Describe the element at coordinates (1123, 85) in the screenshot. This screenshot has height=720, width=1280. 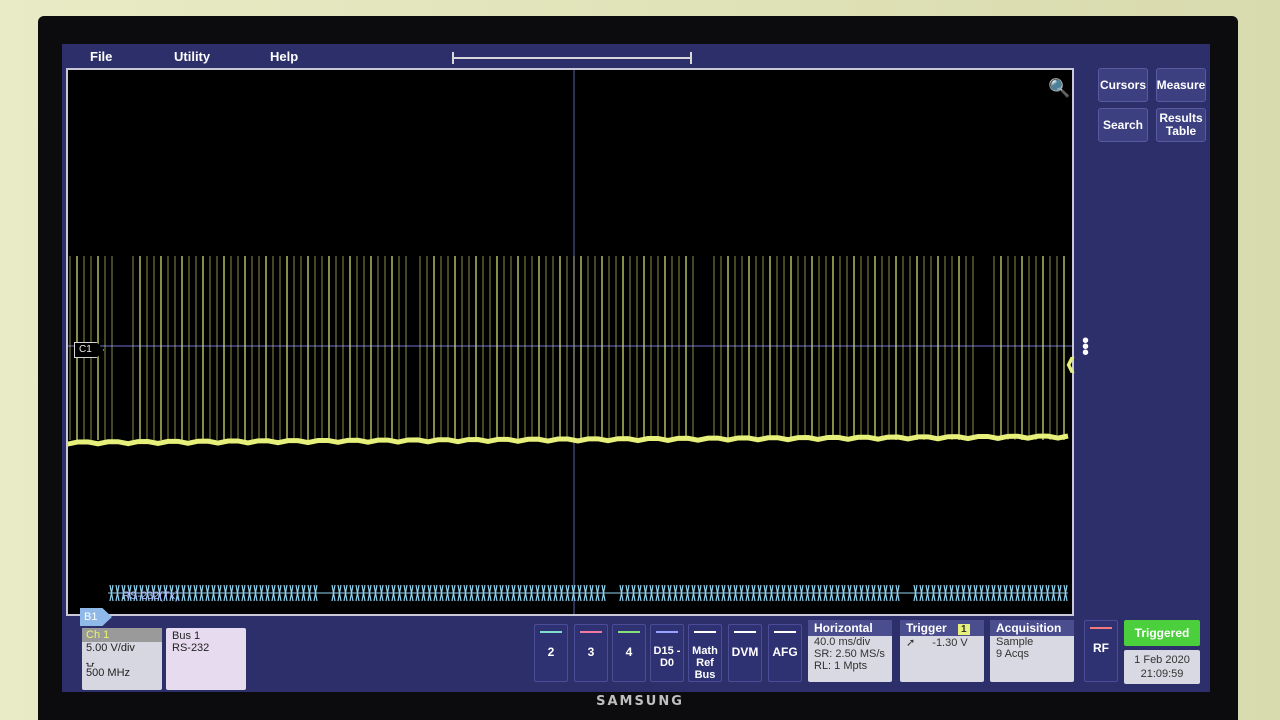
I see `cursors-button: Cursors` at that location.